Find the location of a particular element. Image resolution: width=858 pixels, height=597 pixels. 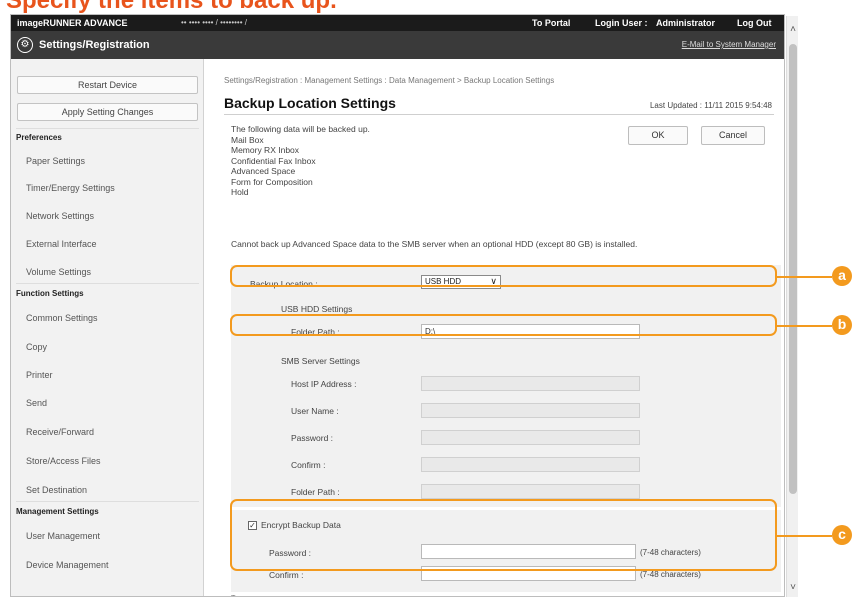

sidebar-item-set-destination: Set Destination is located at coordinates (56, 490).